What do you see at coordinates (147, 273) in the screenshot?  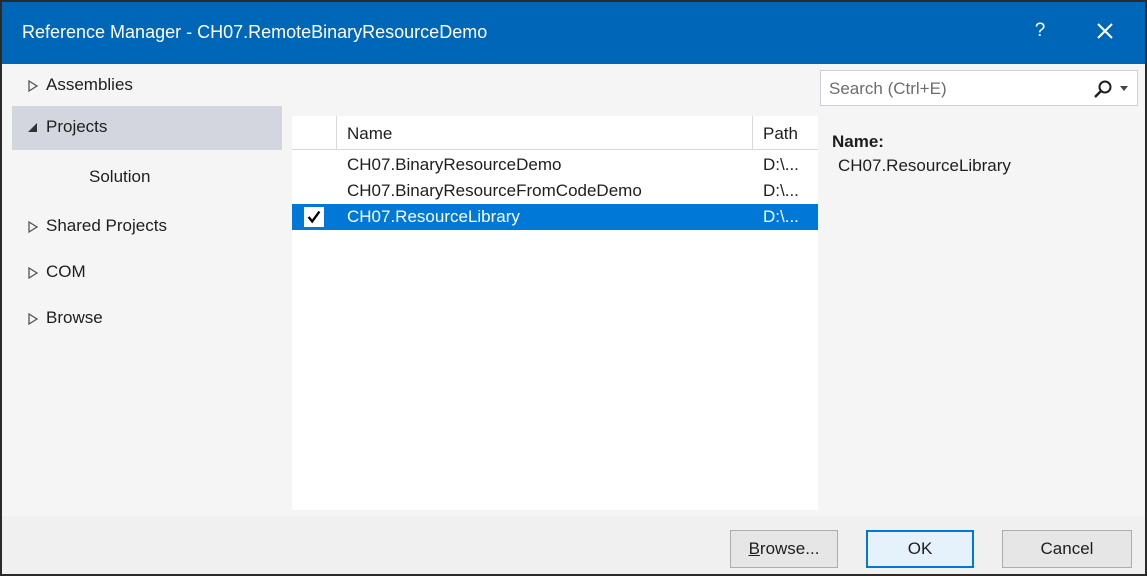 I see `nav-item-com: COM` at bounding box center [147, 273].